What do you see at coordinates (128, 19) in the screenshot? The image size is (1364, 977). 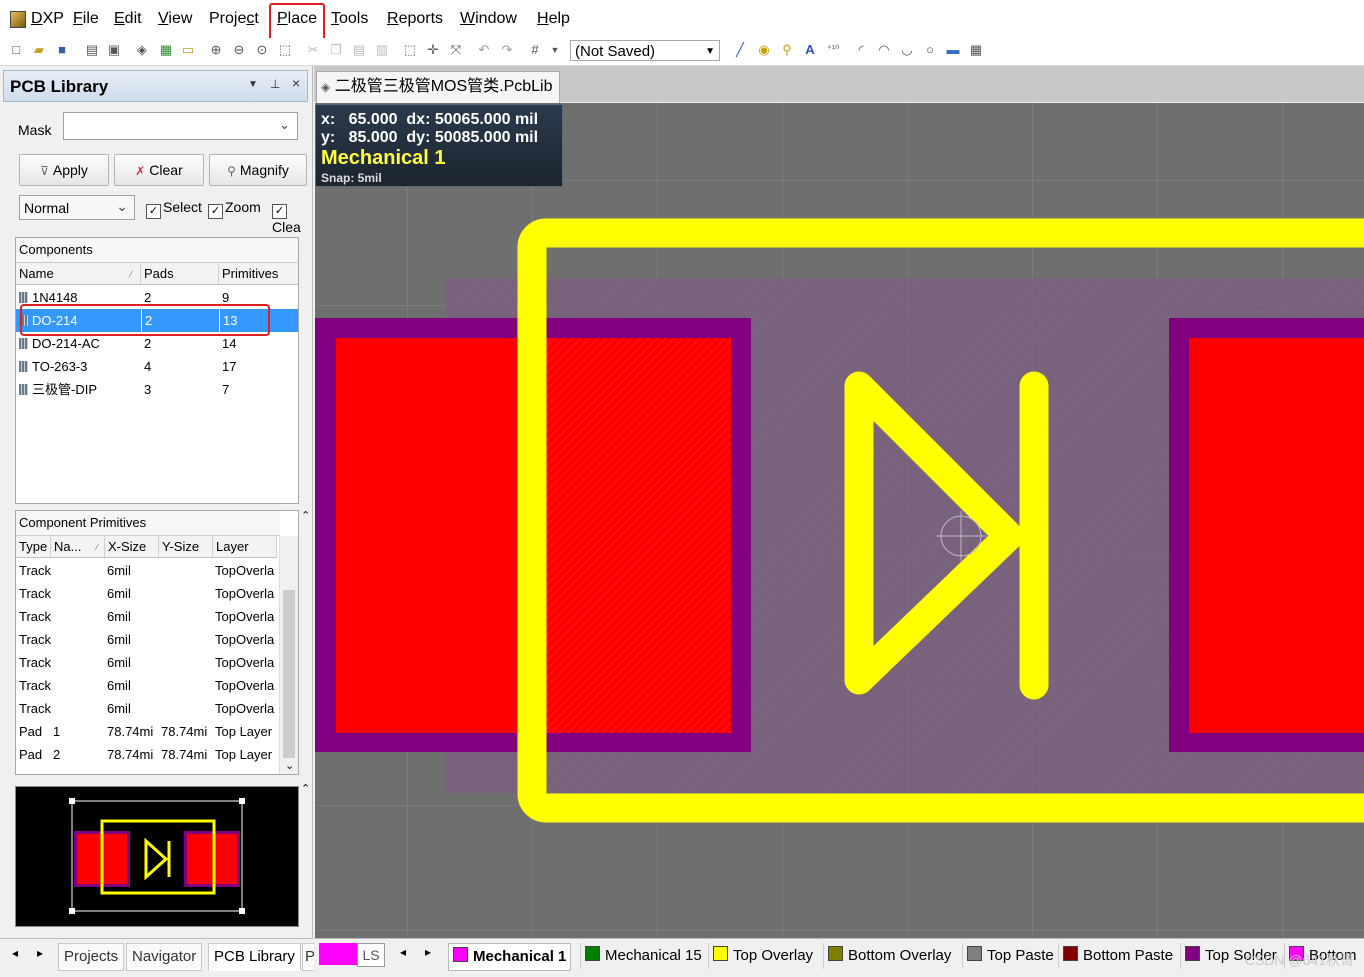 I see `menu-edit: Edit` at bounding box center [128, 19].